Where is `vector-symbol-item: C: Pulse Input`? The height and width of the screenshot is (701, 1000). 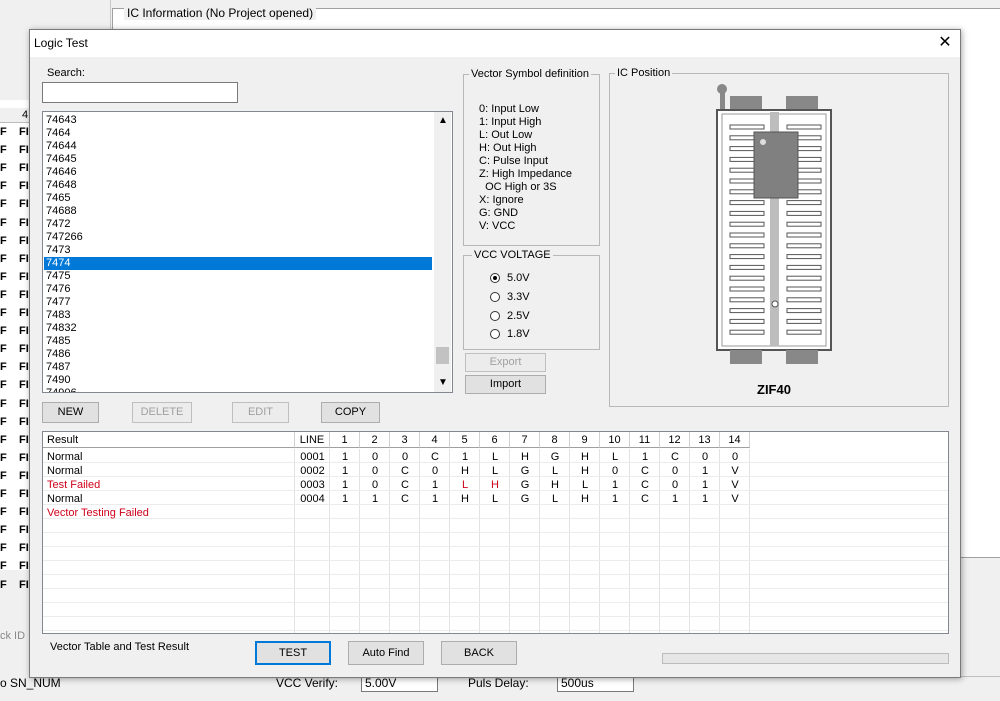 vector-symbol-item: C: Pulse Input is located at coordinates (514, 161).